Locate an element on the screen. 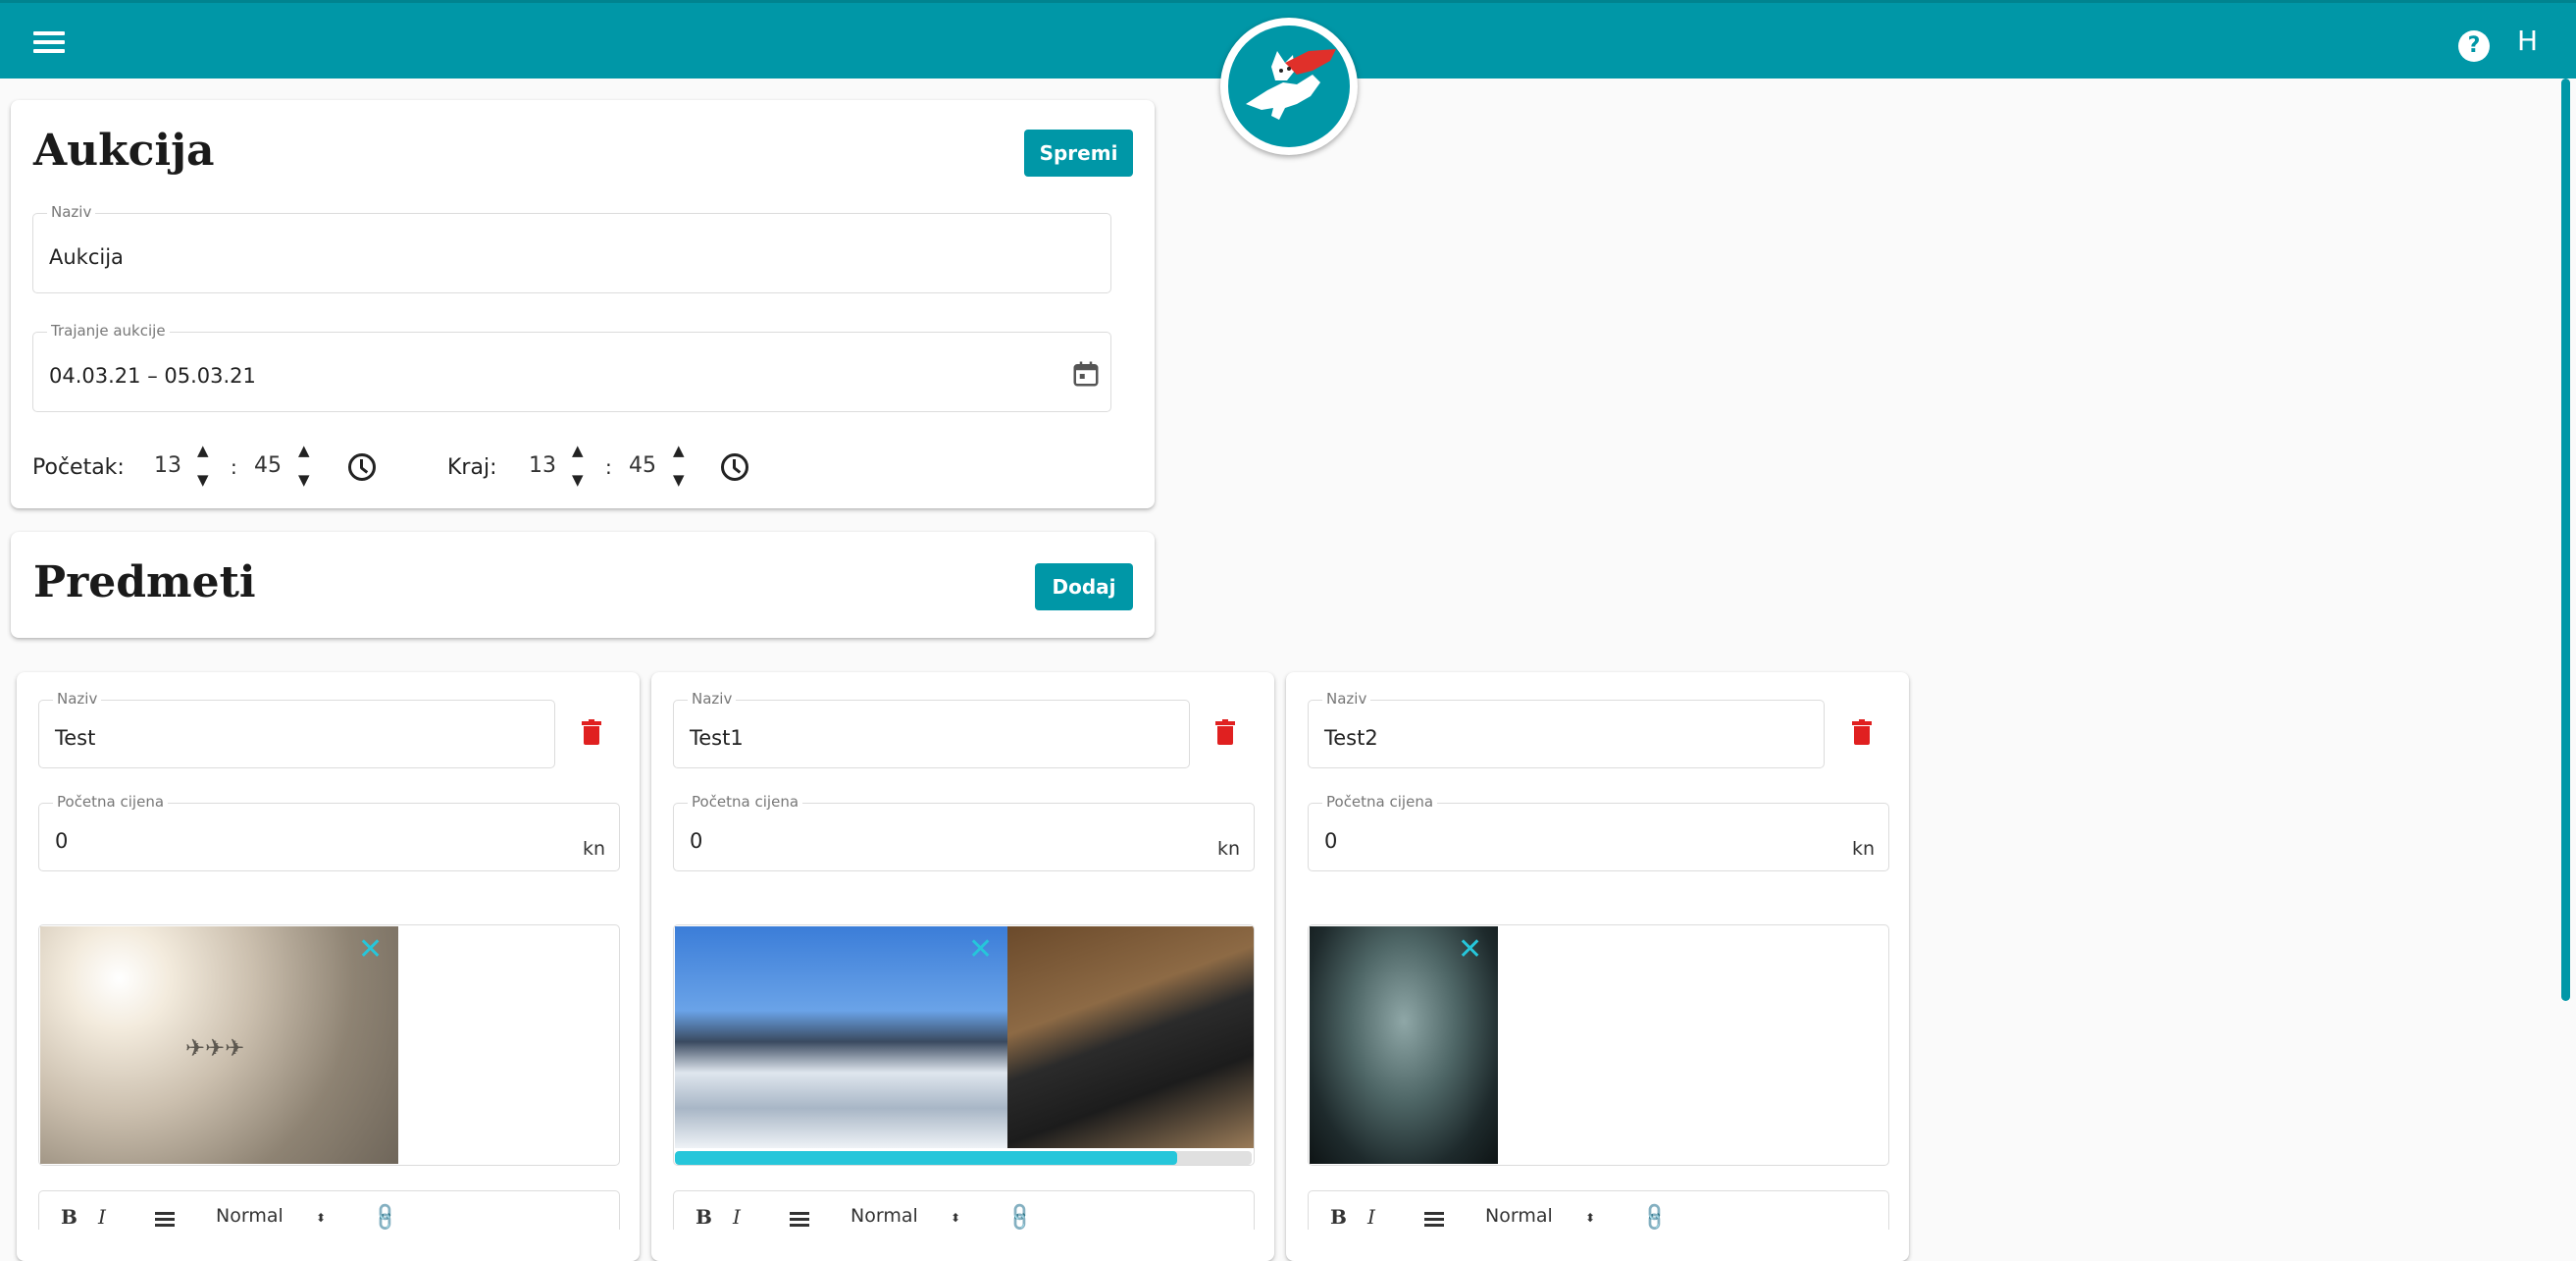 This screenshot has width=2576, height=1261. item-name-field: Naziv Test2 is located at coordinates (1566, 729).